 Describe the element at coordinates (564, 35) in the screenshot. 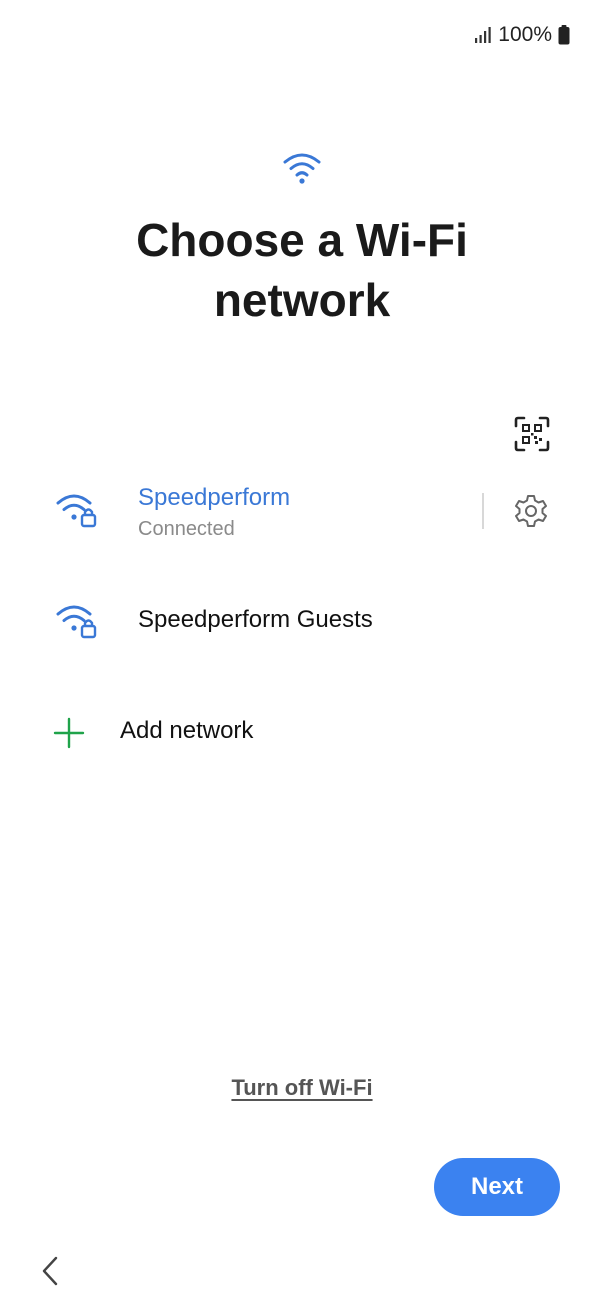

I see `battery-icon` at that location.